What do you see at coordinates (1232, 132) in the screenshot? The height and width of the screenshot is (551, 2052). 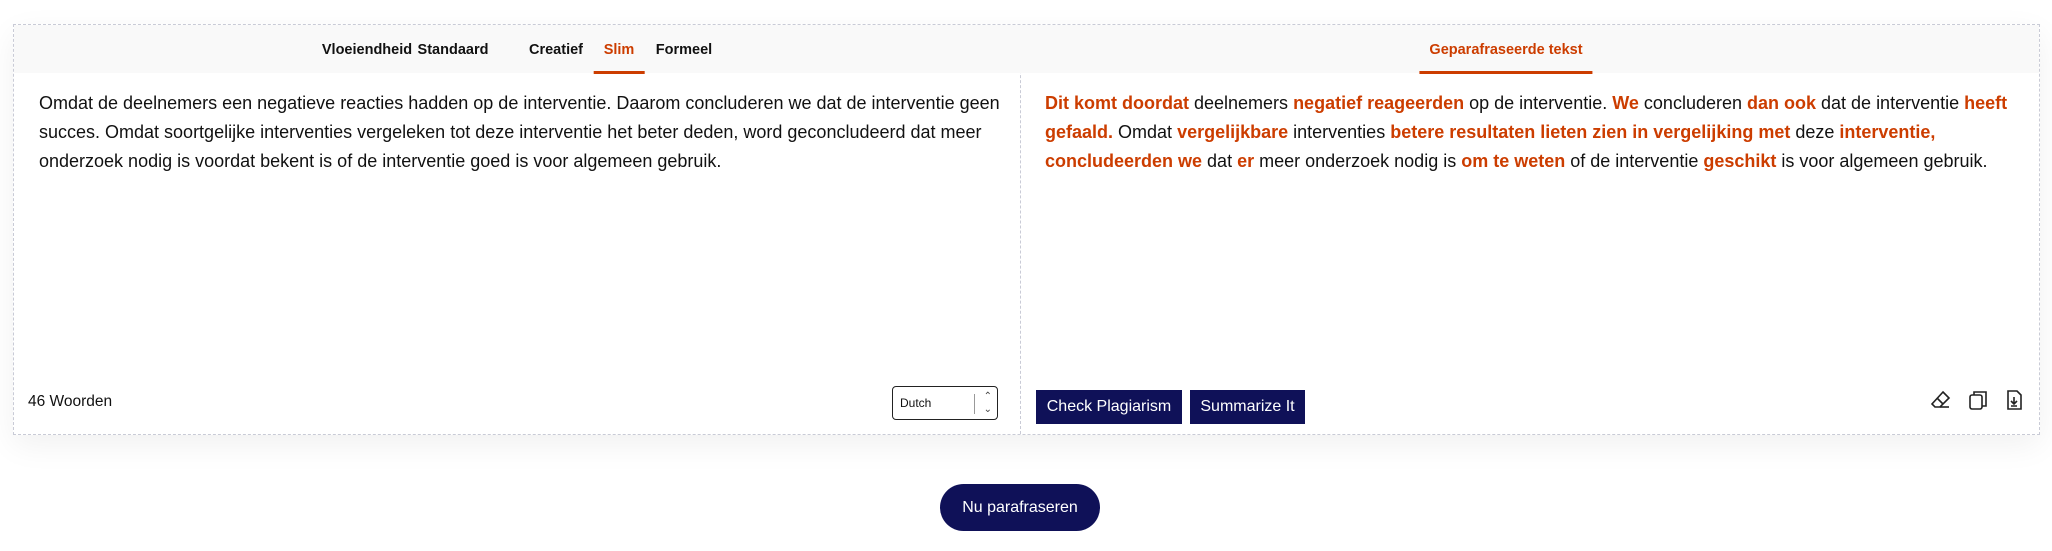 I see `changed-phrase: vergelijkbare` at bounding box center [1232, 132].